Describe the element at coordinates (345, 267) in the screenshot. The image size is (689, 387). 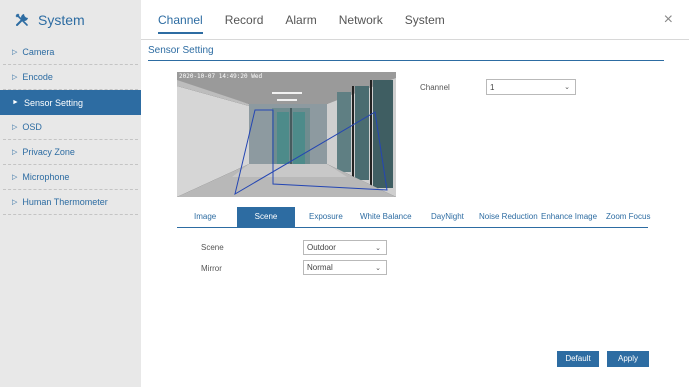
I see `mirror-select: Normal ⌄` at that location.